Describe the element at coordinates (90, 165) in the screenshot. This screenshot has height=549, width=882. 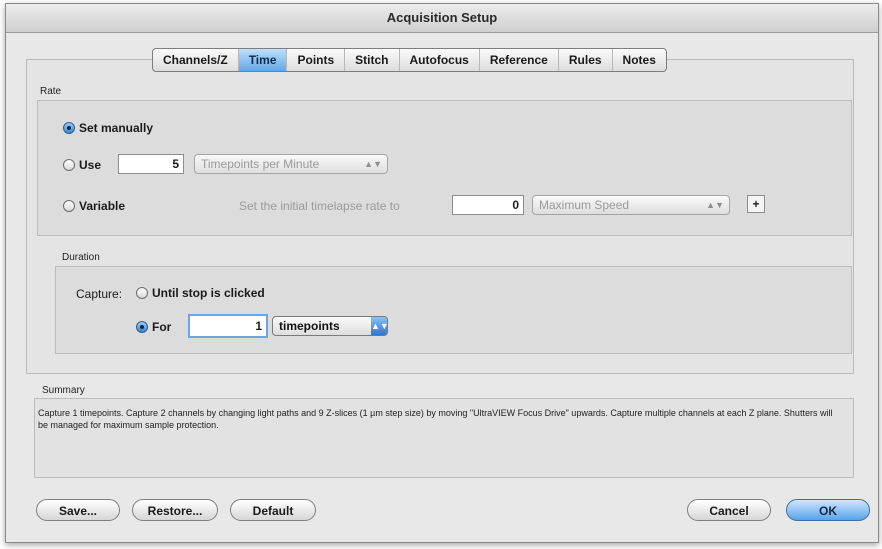
I see `use-label: Use` at that location.